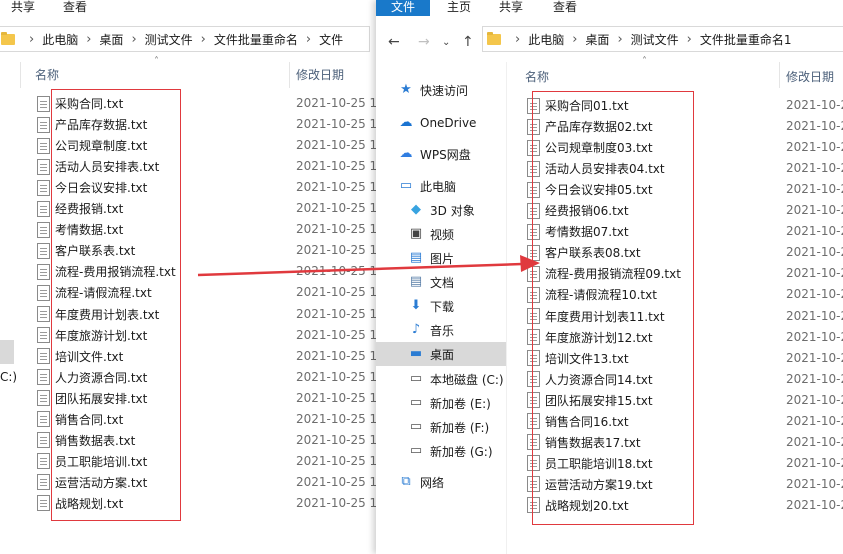 Image resolution: width=843 pixels, height=554 pixels. What do you see at coordinates (256, 39) in the screenshot?
I see `breadcrumb-batch-rename: 文件批量重命名` at bounding box center [256, 39].